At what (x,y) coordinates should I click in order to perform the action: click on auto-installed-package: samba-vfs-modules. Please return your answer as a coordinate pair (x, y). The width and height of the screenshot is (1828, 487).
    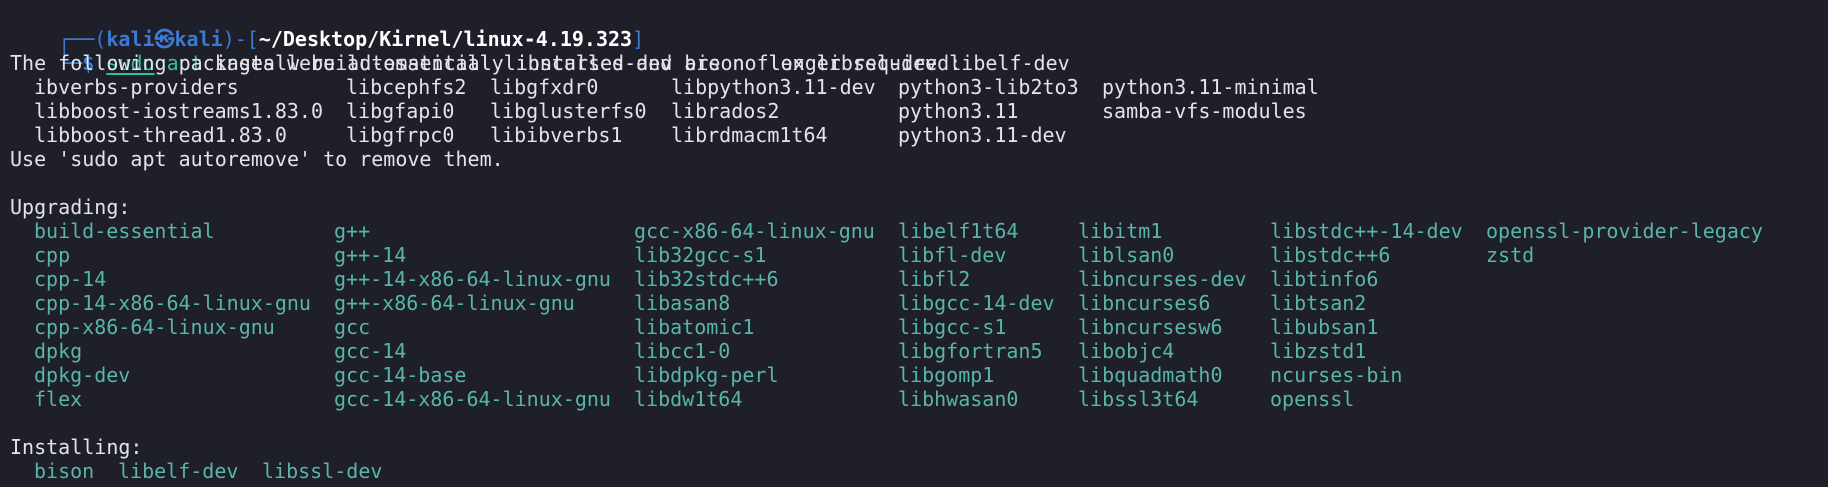
    Looking at the image, I should click on (1204, 111).